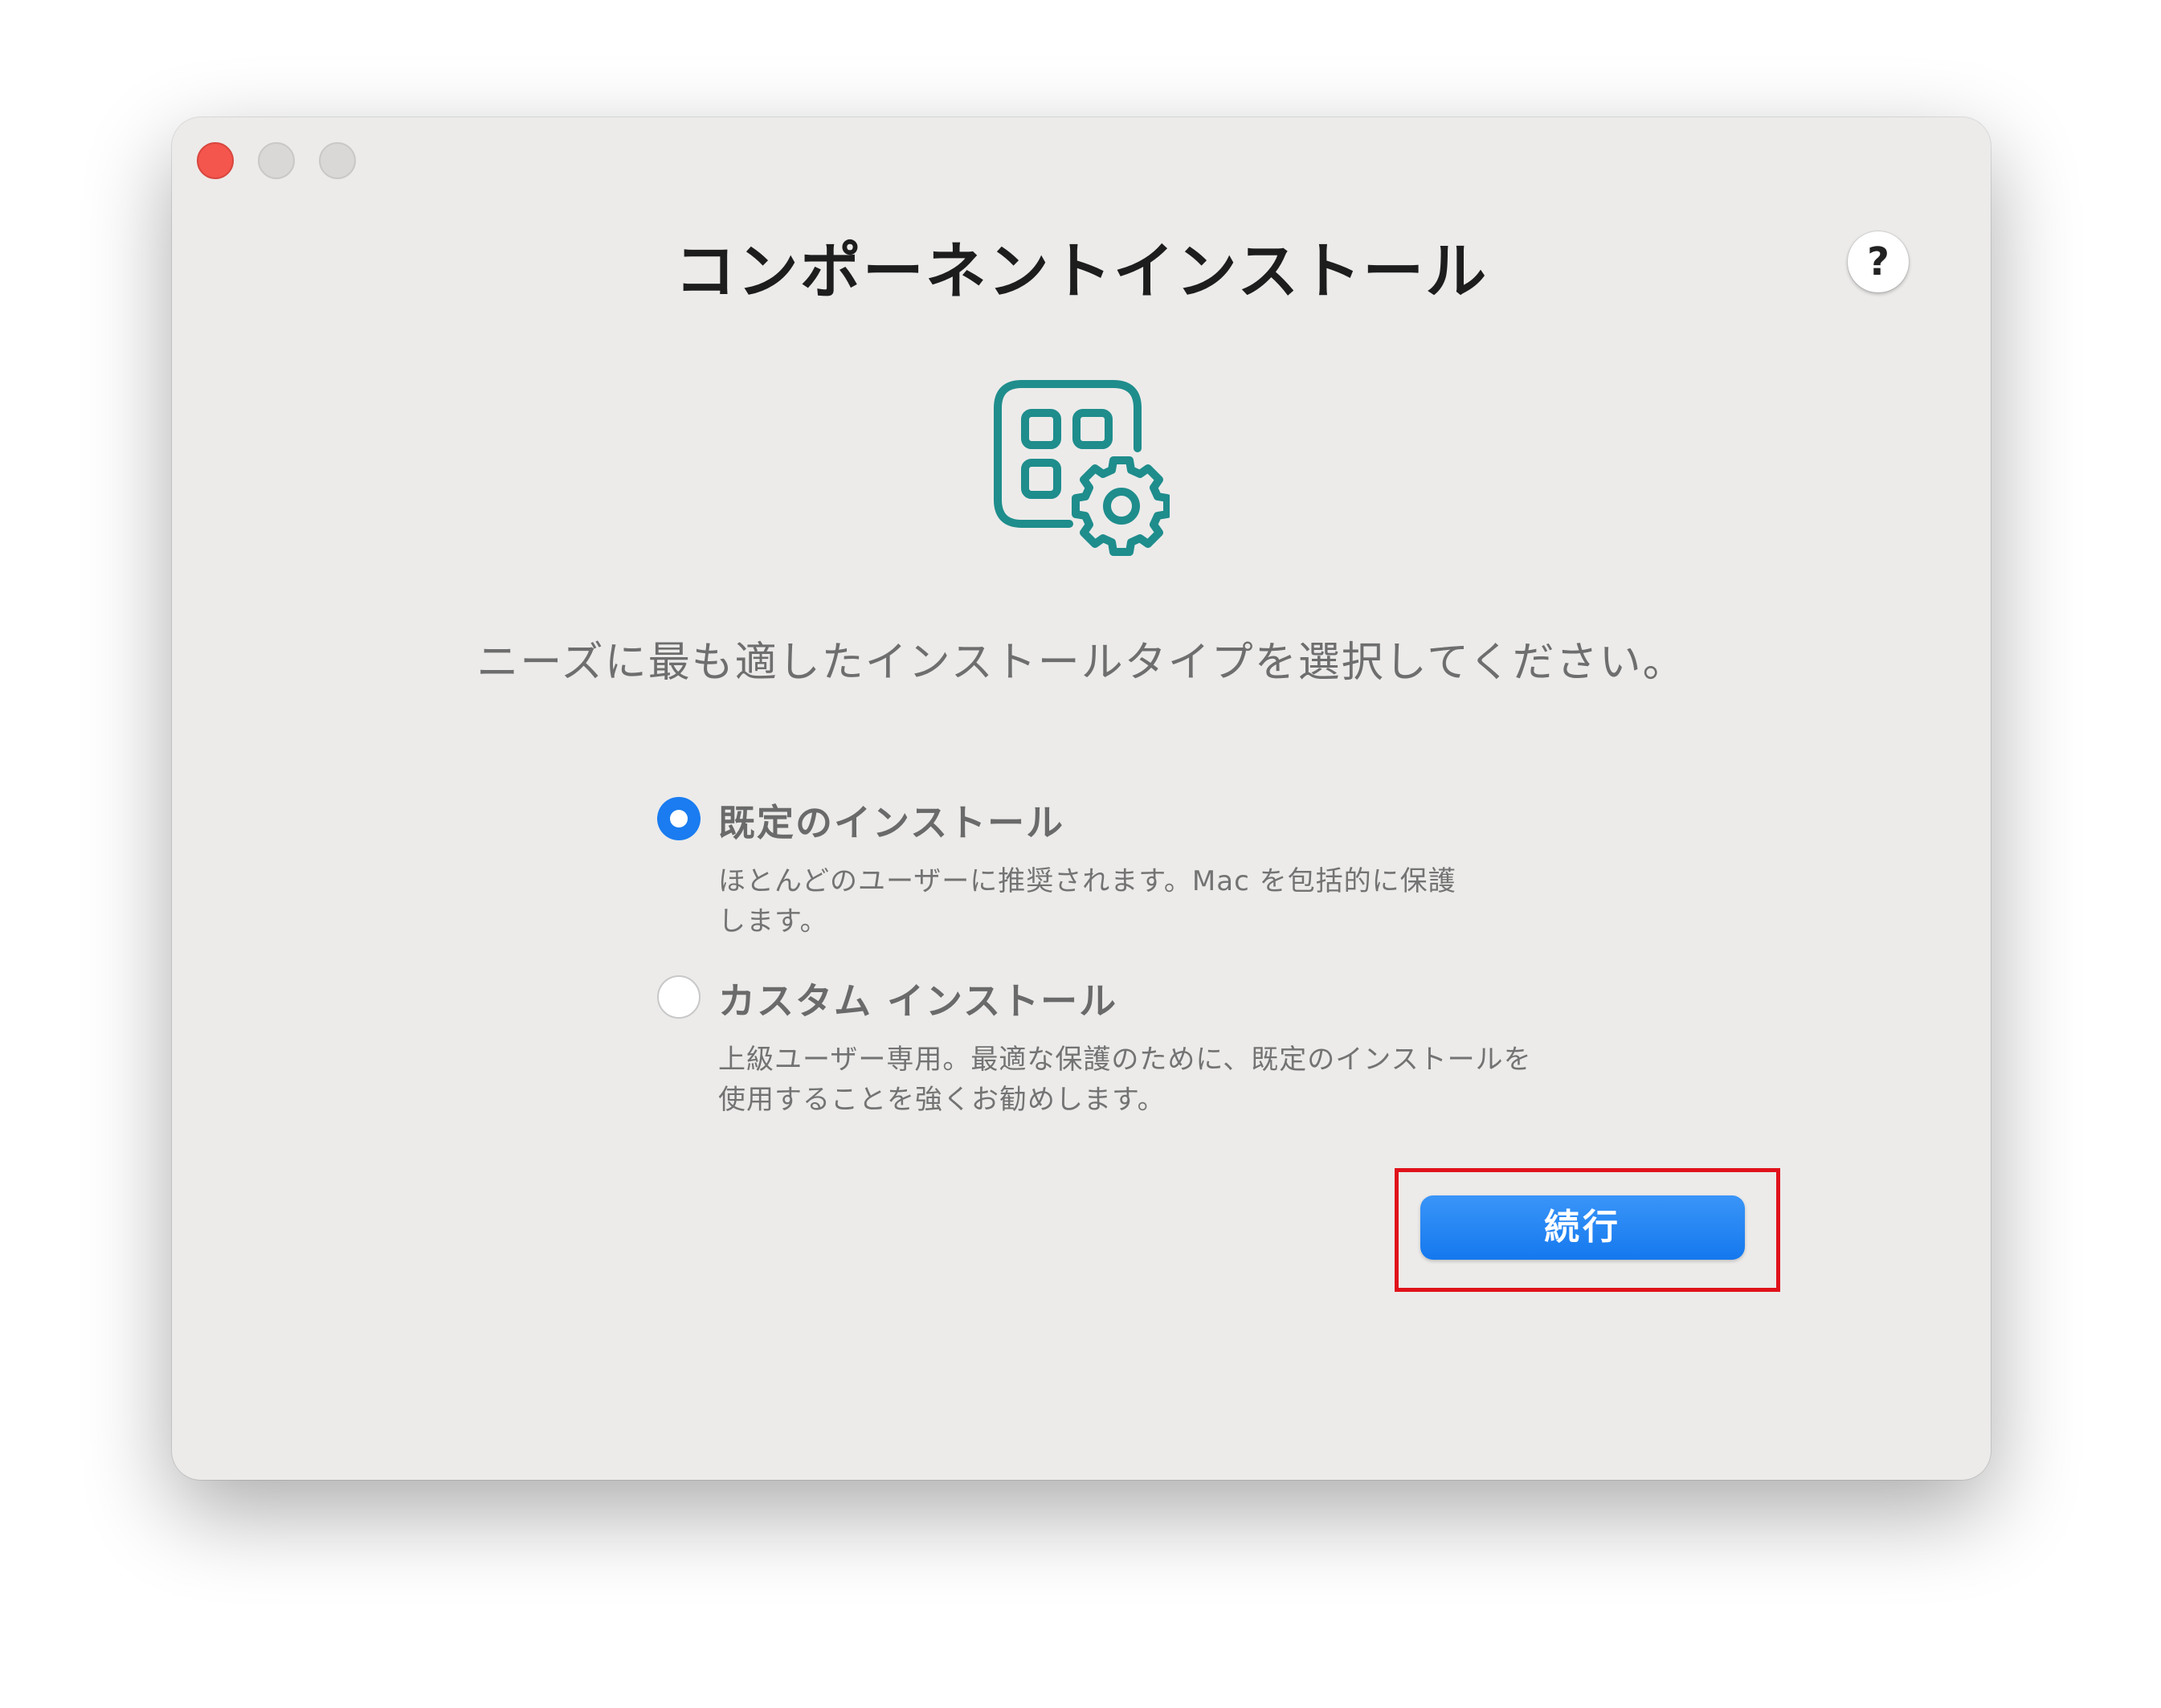  Describe the element at coordinates (1087, 901) in the screenshot. I see `option-description: ほとんどのユーザーに推奨されます。Mac を包括的に保護 します。` at that location.